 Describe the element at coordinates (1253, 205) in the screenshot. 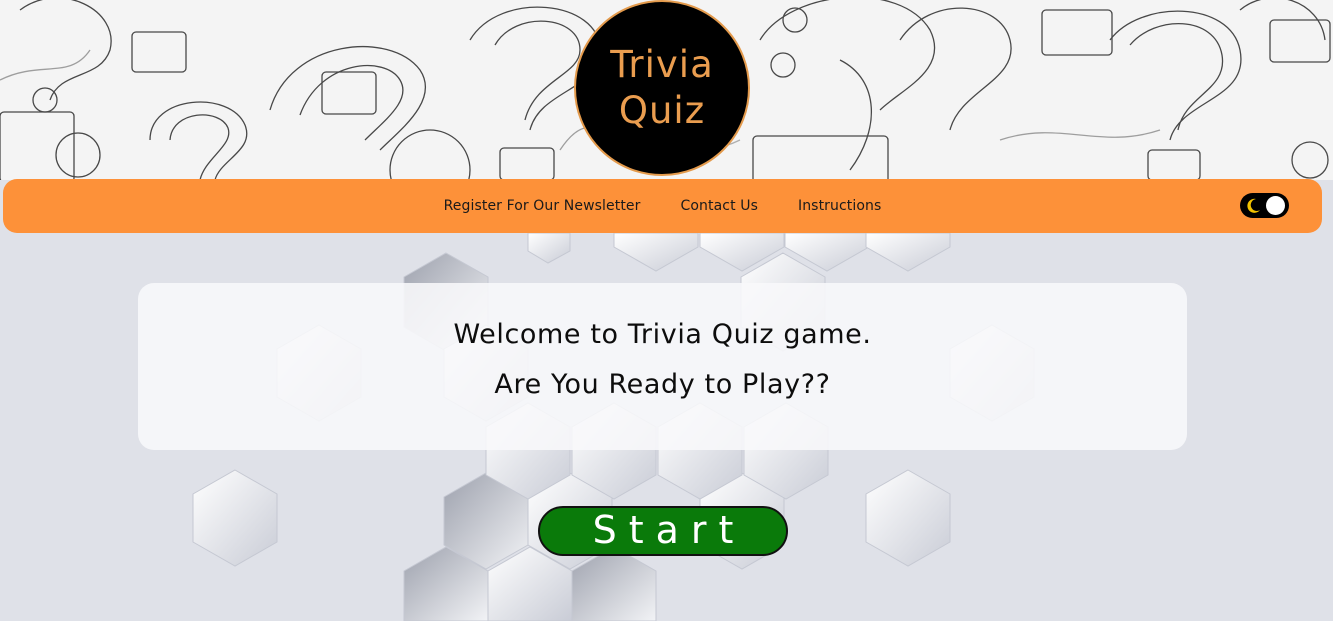

I see `moon-icon` at that location.